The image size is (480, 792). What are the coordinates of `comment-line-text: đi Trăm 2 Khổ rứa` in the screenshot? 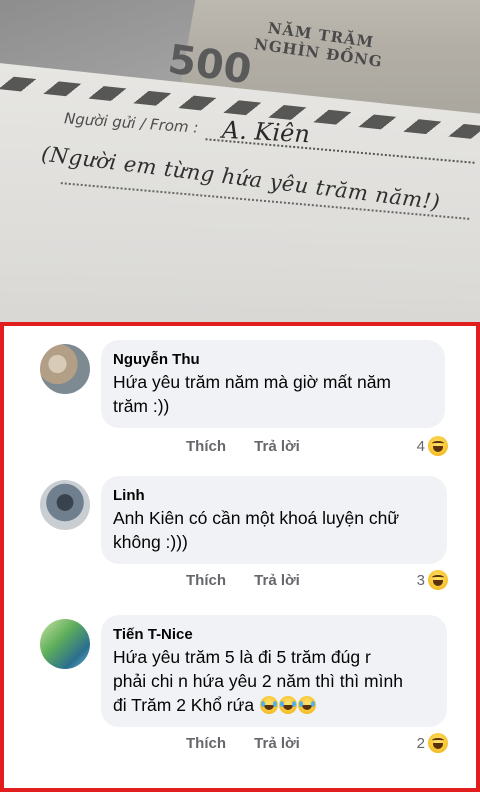 It's located at (184, 705).